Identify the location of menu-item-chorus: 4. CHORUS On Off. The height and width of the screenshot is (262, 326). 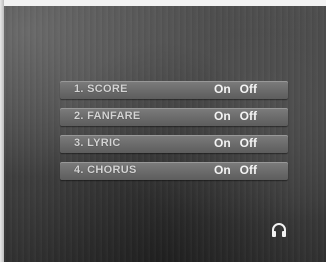
(174, 171).